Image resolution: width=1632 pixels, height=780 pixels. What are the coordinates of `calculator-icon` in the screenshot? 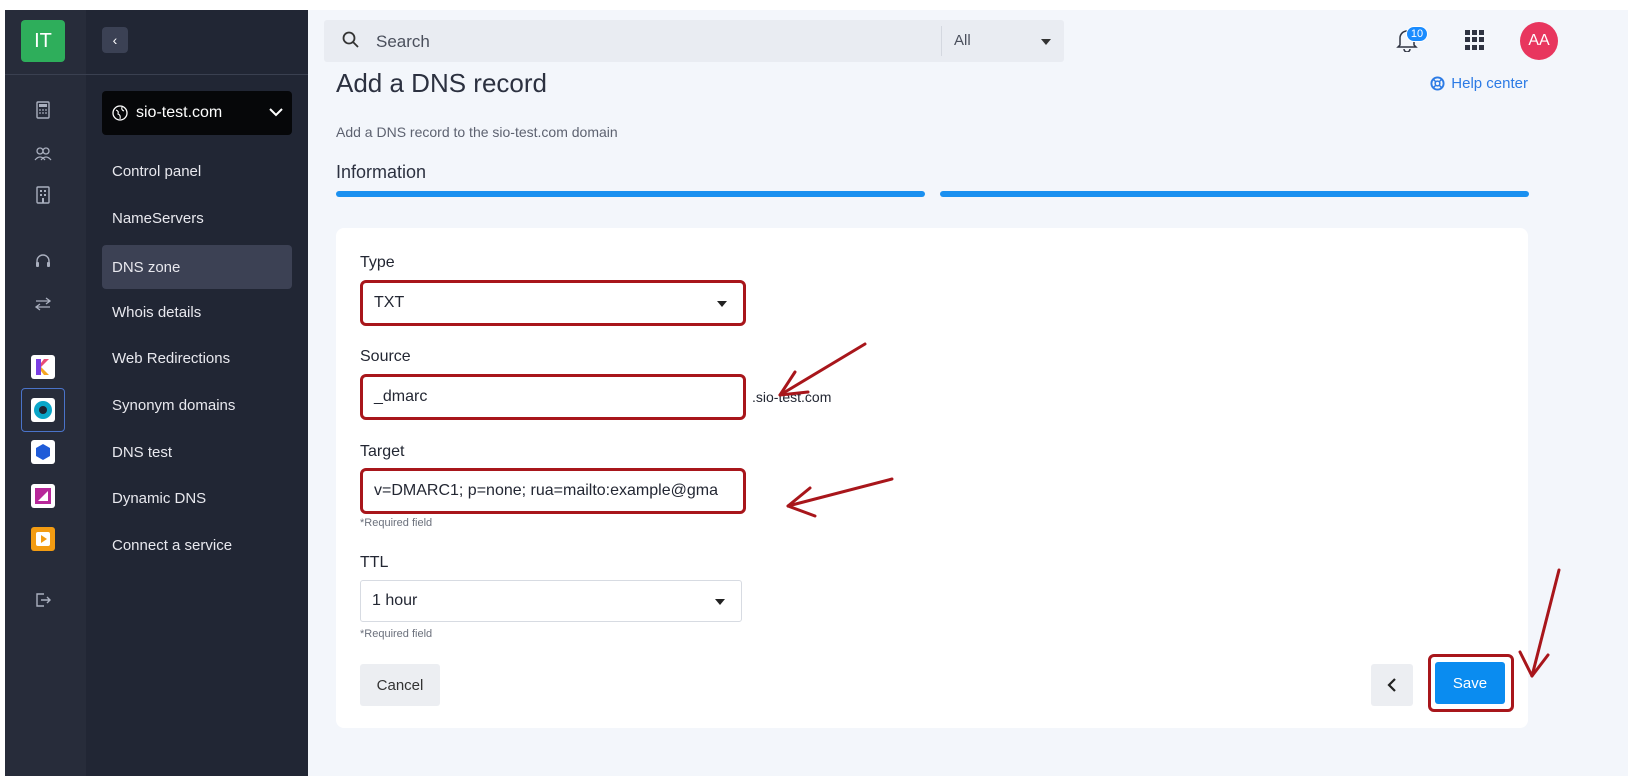 It's located at (43, 110).